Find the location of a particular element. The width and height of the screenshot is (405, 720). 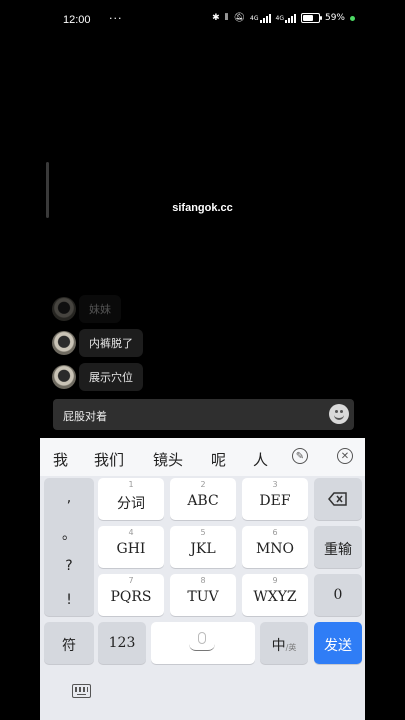

comment-list: 妹妹 内裤脱了 展示穴位 is located at coordinates (202, 345).